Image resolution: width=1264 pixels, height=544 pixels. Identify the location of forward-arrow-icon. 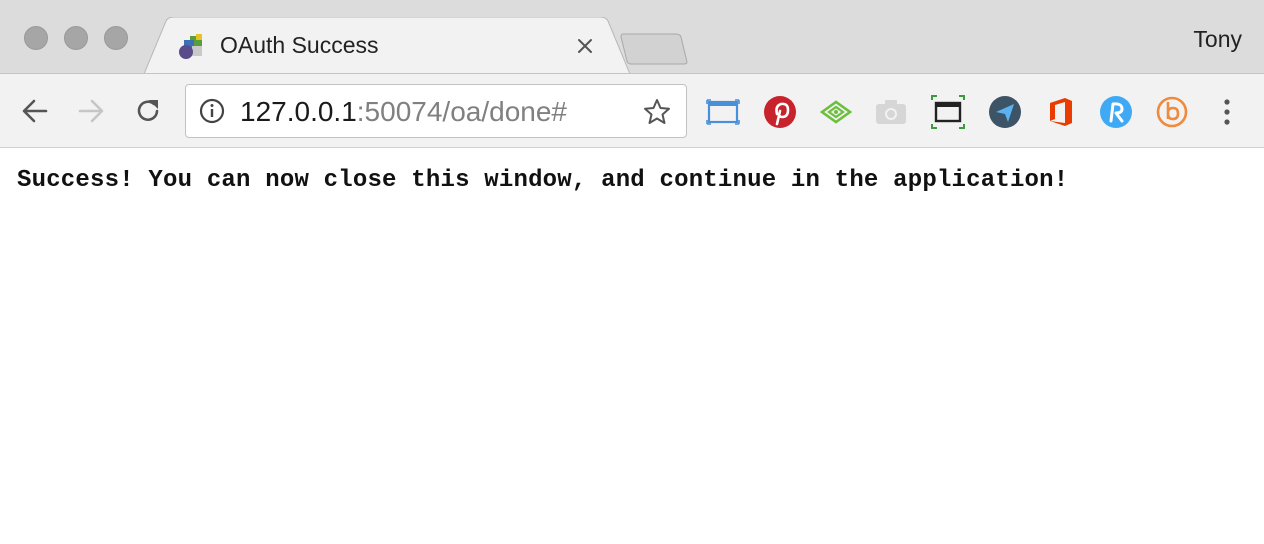
(91, 111).